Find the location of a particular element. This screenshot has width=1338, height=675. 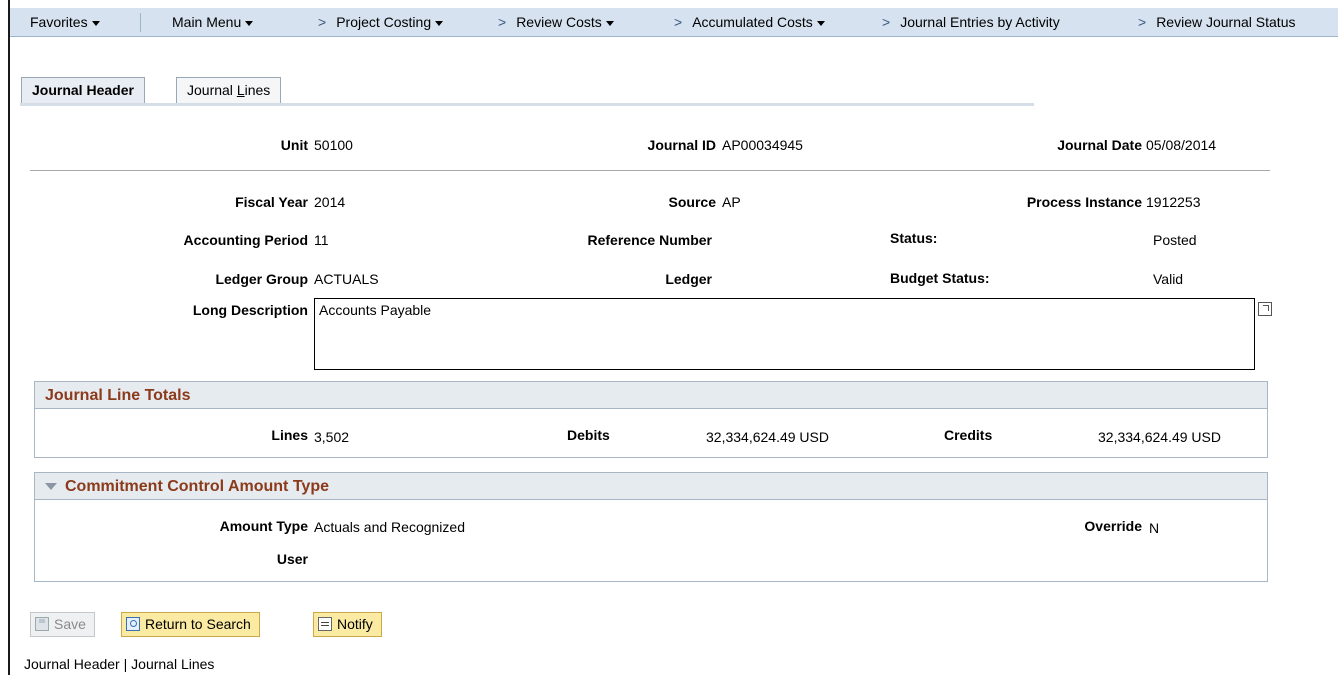

long-description-label: Long Description is located at coordinates (250, 310).